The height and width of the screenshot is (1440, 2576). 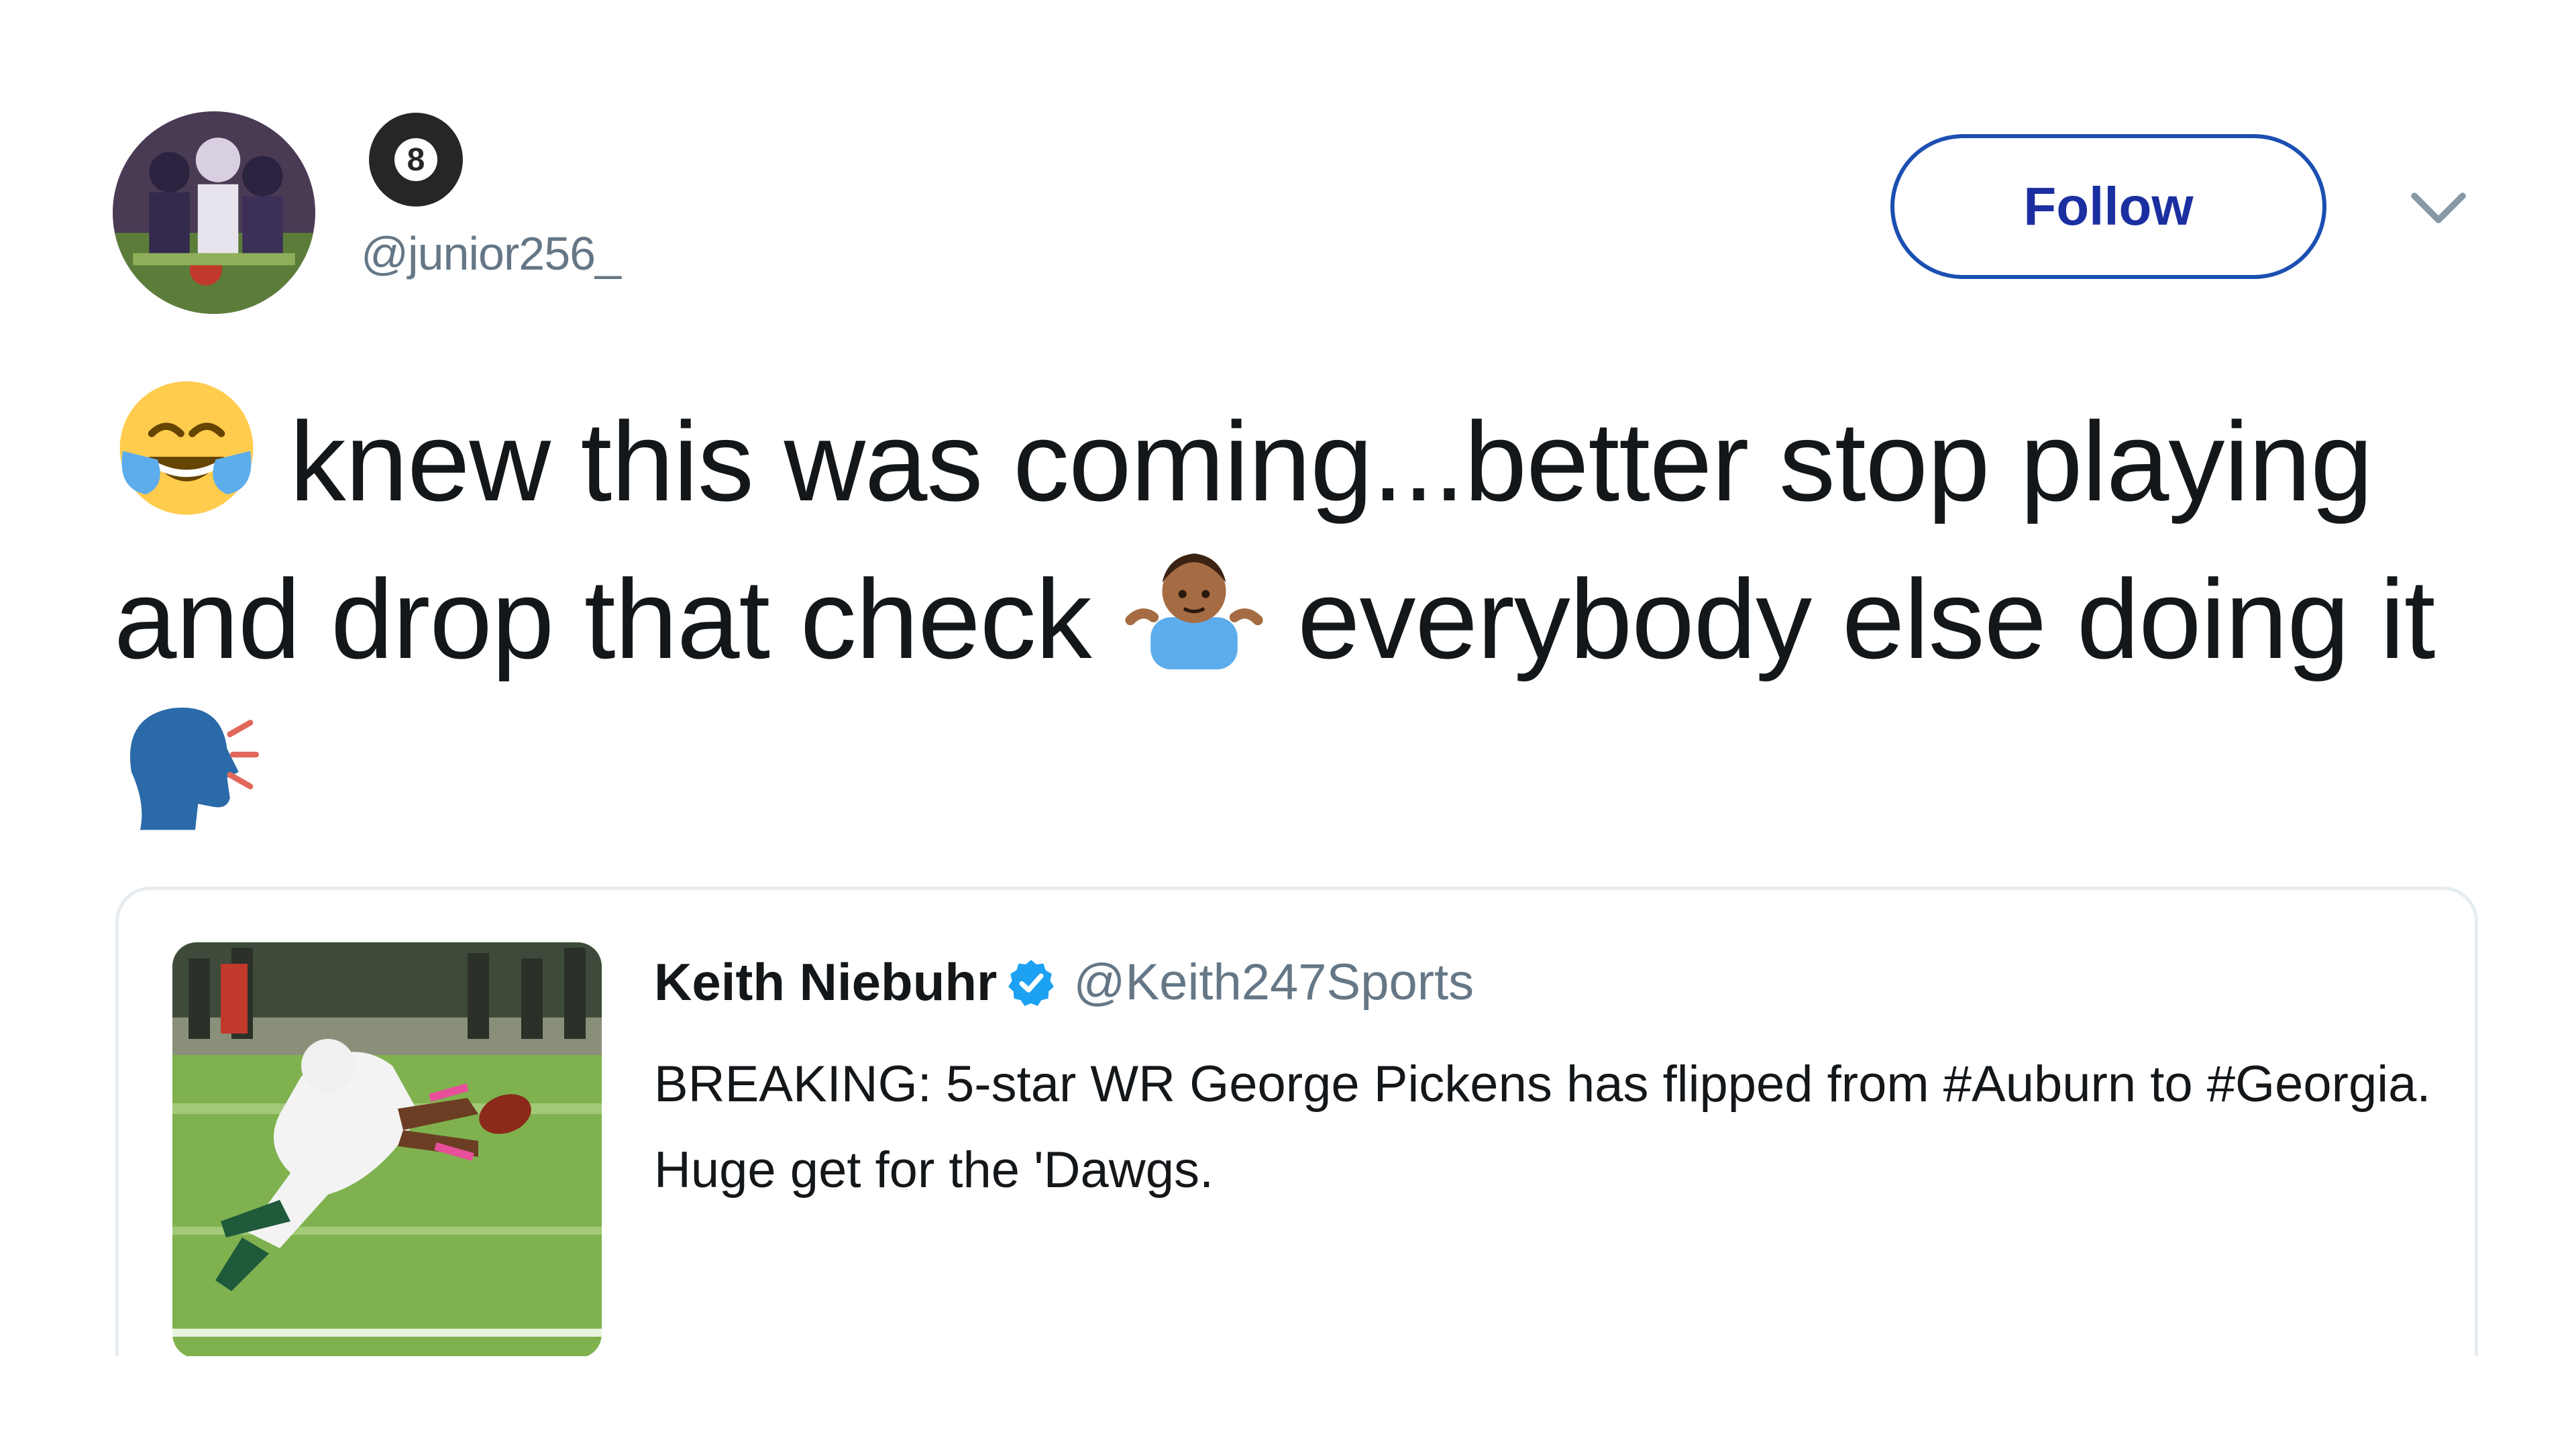 What do you see at coordinates (1866, 619) in the screenshot?
I see `tweet-text-part2: everybody else doing it` at bounding box center [1866, 619].